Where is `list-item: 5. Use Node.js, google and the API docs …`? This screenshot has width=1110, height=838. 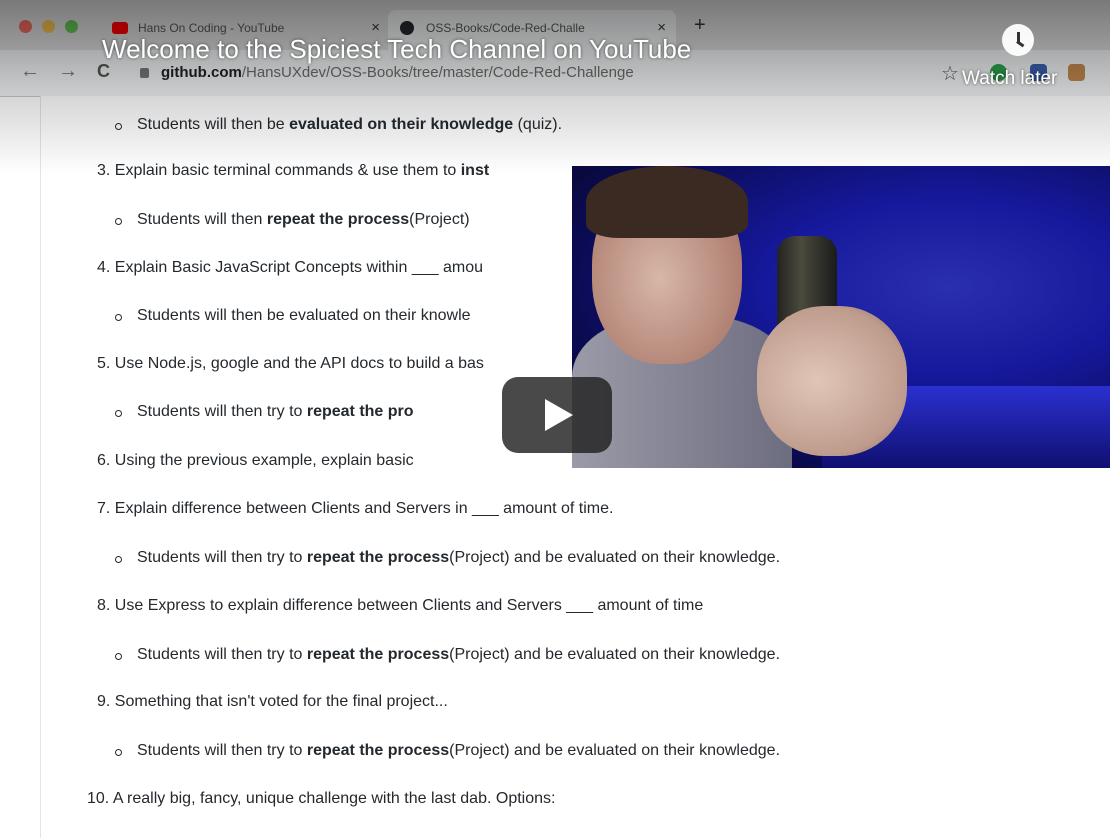
list-item: 5. Use Node.js, google and the API docs … is located at coordinates (290, 363).